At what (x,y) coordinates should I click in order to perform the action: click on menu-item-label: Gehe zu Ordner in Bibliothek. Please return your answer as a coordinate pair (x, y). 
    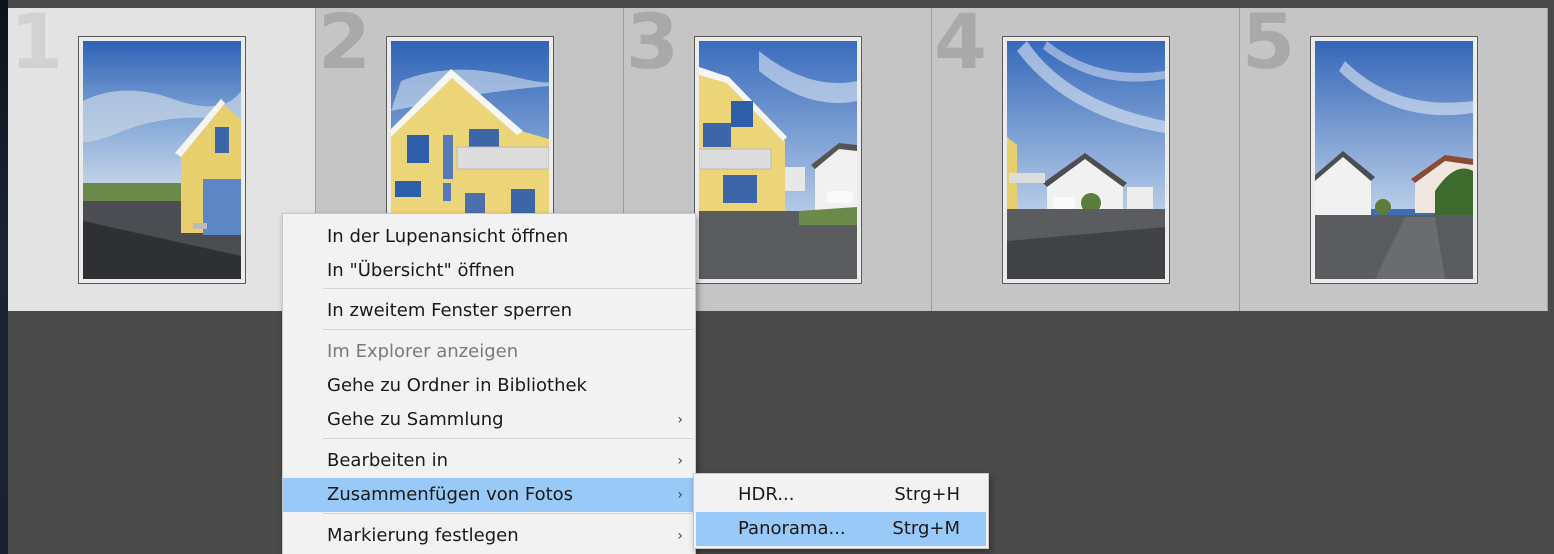
    Looking at the image, I should click on (457, 385).